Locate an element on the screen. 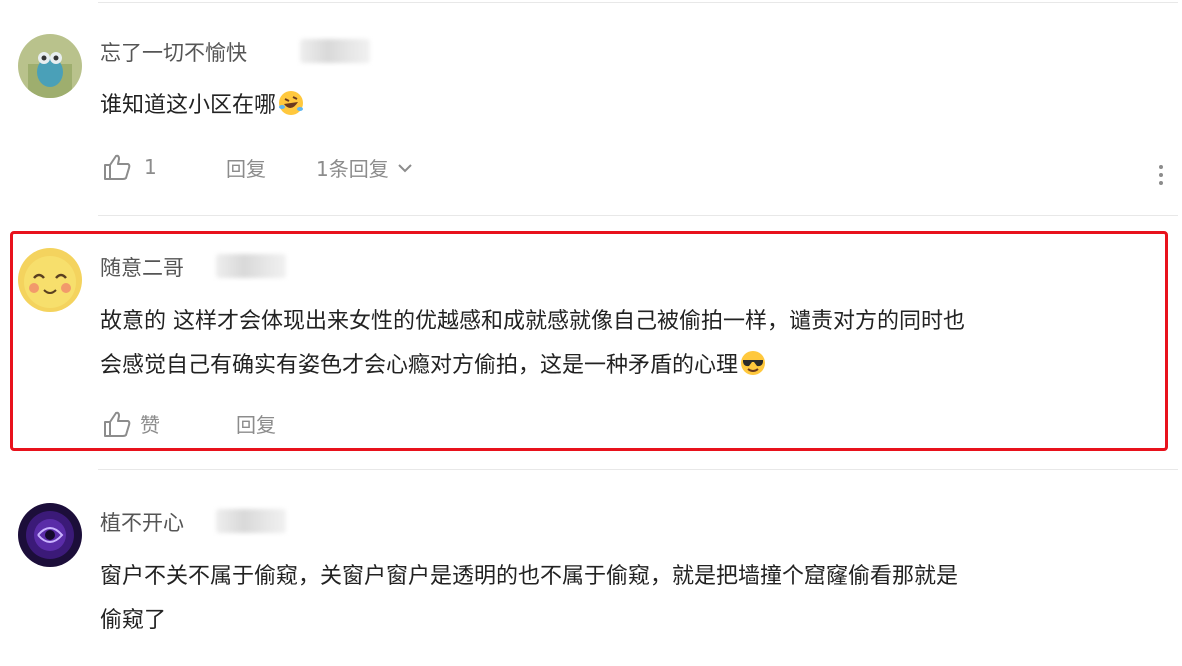 The height and width of the screenshot is (666, 1182). like-button: 1 is located at coordinates (129, 167).